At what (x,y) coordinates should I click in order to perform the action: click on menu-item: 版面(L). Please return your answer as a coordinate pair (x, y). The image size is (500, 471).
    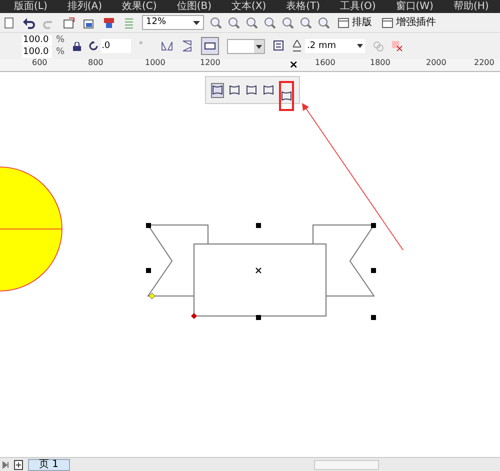
    Looking at the image, I should click on (31, 7).